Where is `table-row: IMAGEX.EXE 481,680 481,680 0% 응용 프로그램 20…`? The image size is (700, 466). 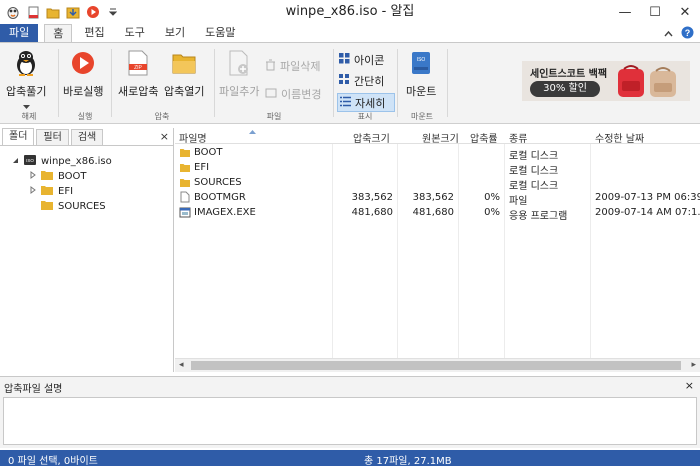 table-row: IMAGEX.EXE 481,680 481,680 0% 응용 프로그램 20… is located at coordinates (437, 214).